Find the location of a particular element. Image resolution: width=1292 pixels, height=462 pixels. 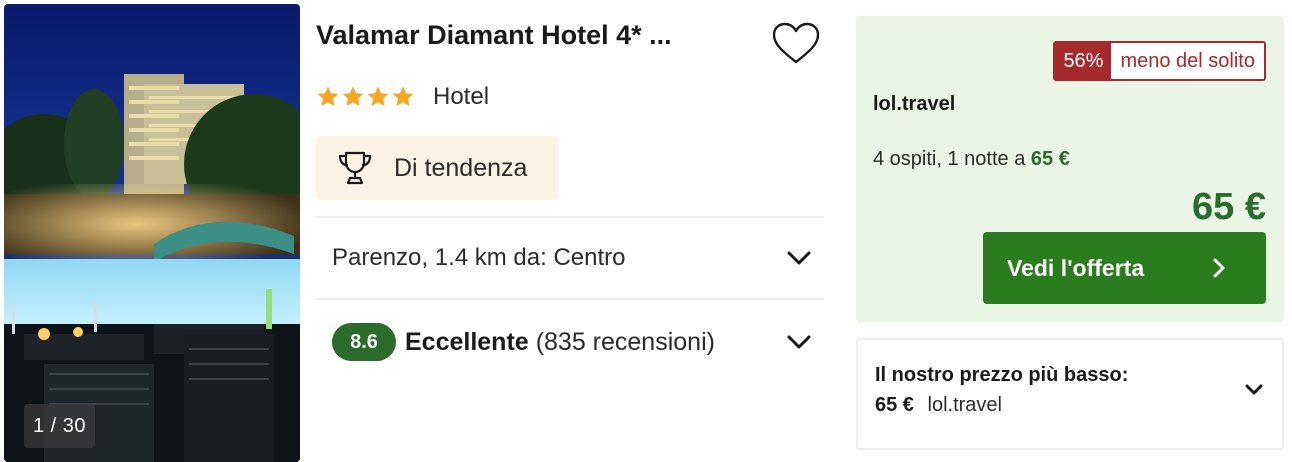

favorite-button is located at coordinates (796, 44).